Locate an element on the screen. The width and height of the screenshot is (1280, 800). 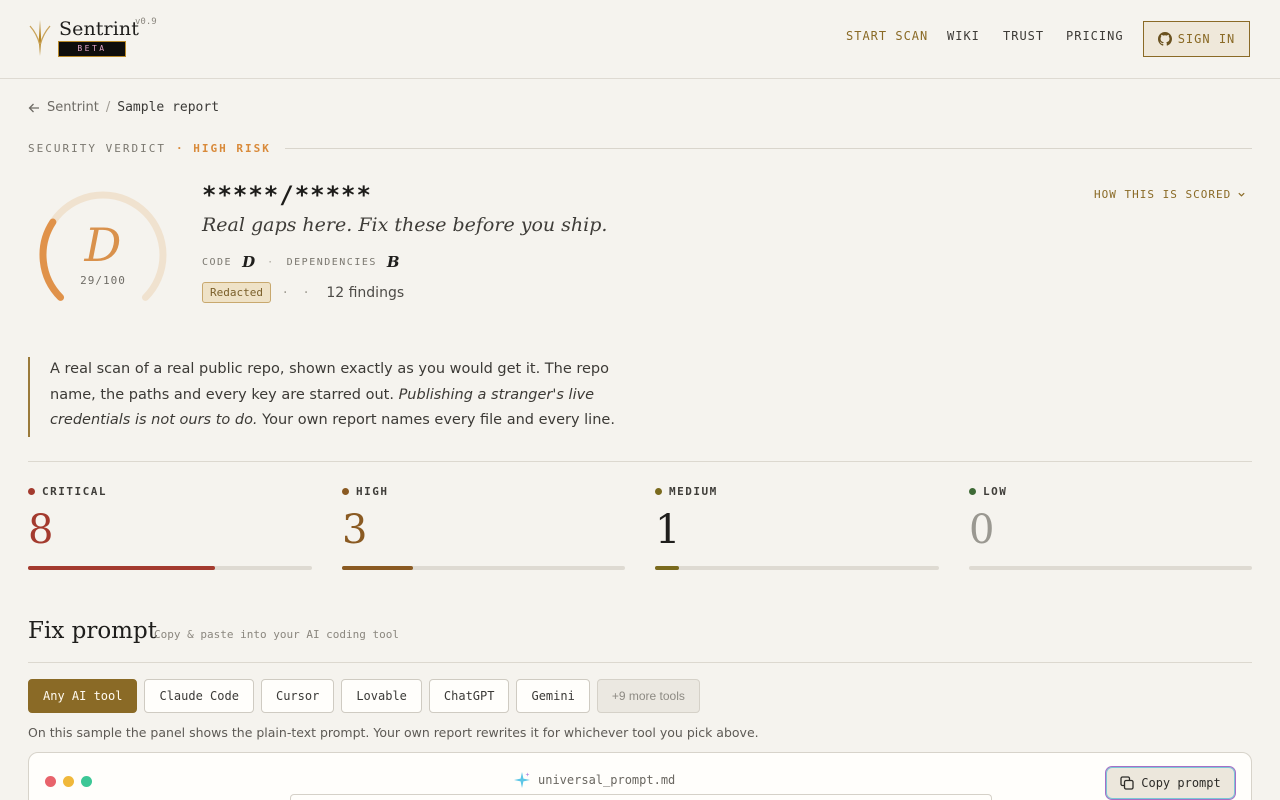
medium-dot is located at coordinates (658, 491).